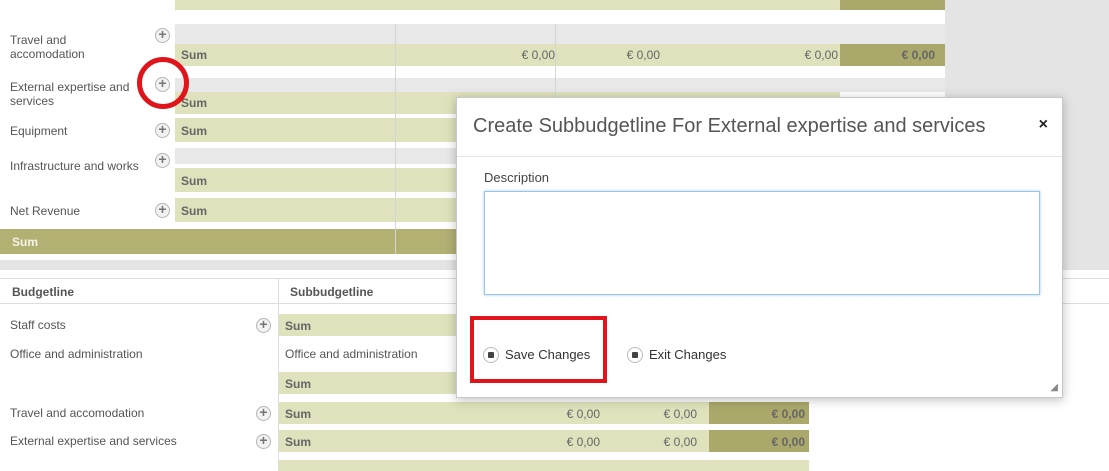  I want to click on row-label-infra: Infrastructure and works, so click(74, 166).